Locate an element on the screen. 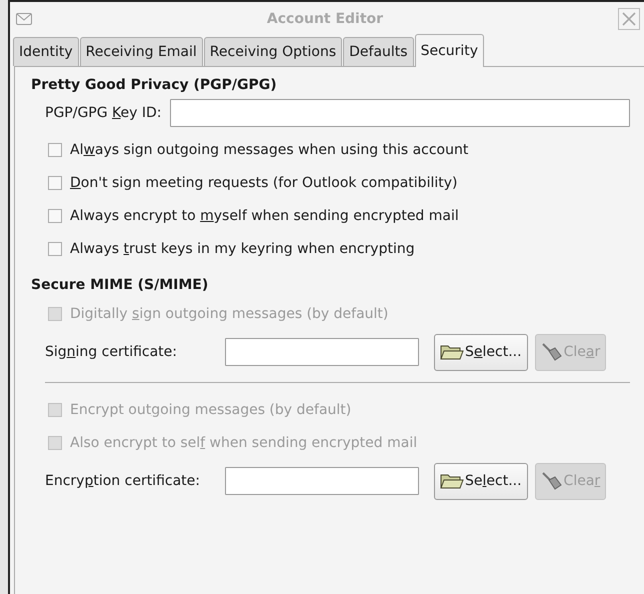  checkbox-label: Also encrypt to self when sending encrypted mail is located at coordinates (244, 442).